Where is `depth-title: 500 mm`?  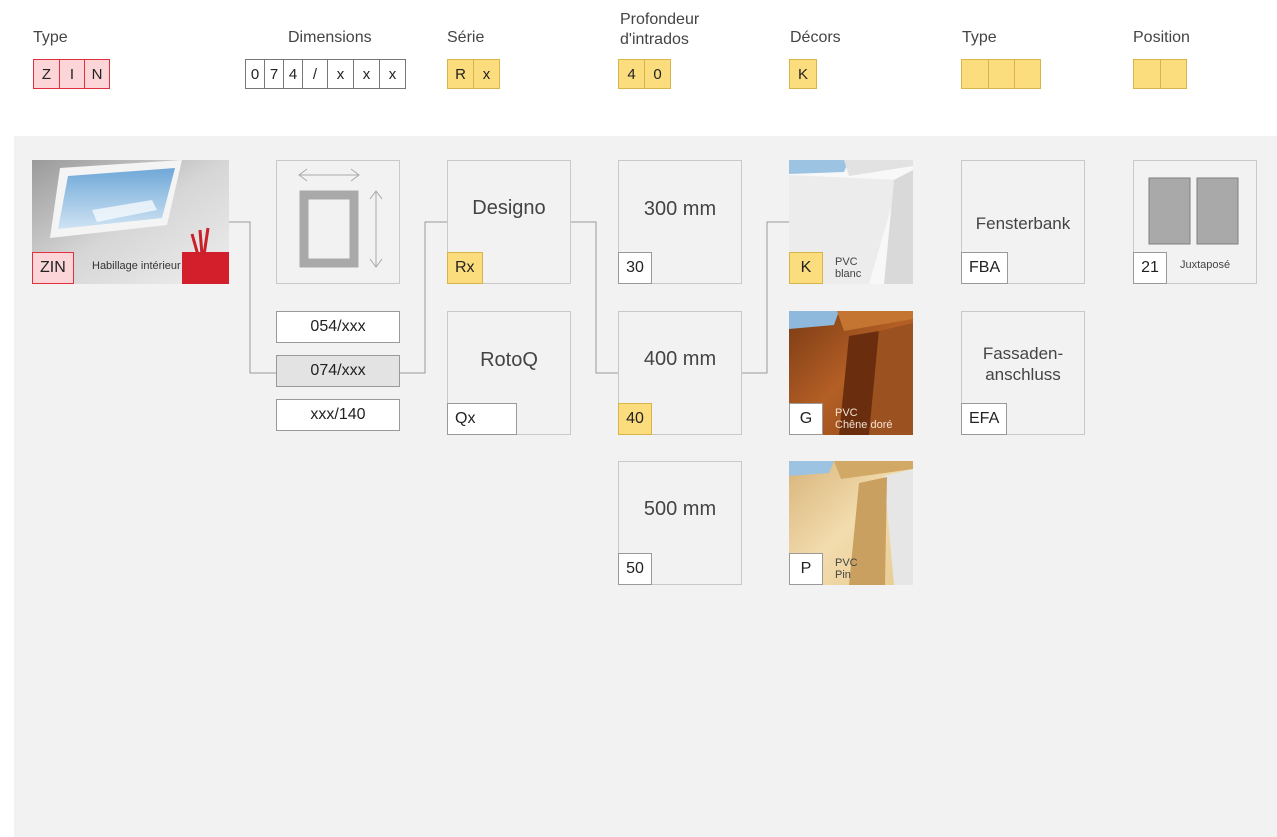
depth-title: 500 mm is located at coordinates (680, 509).